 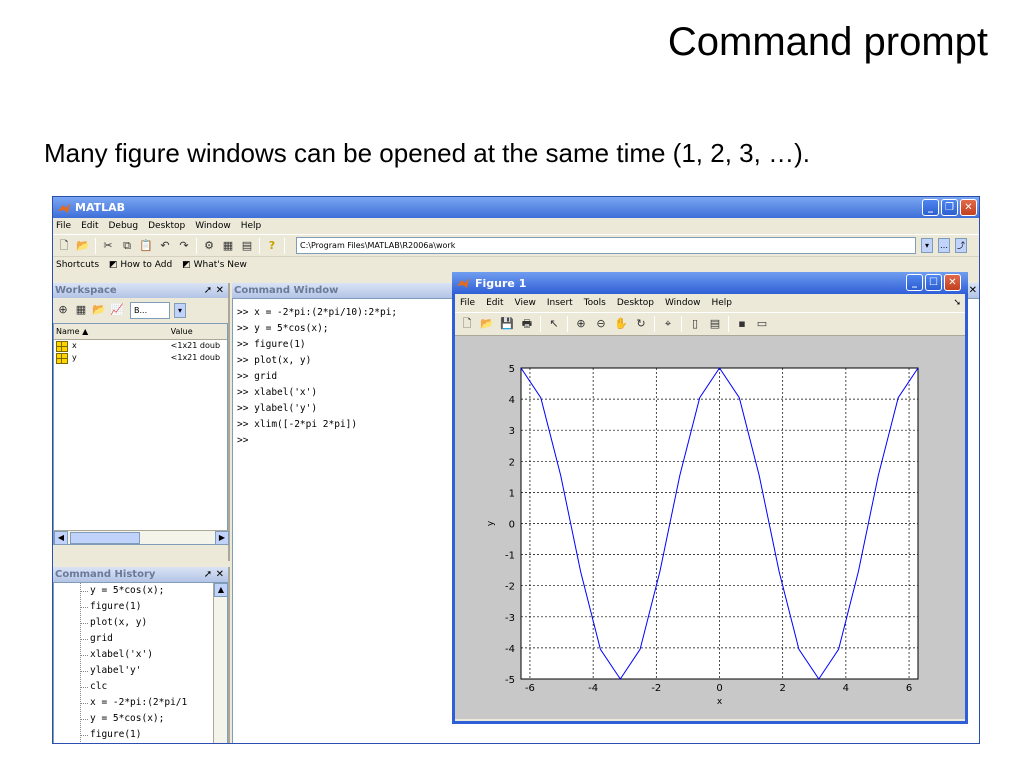 I want to click on column-value: Value, so click(x=199, y=331).